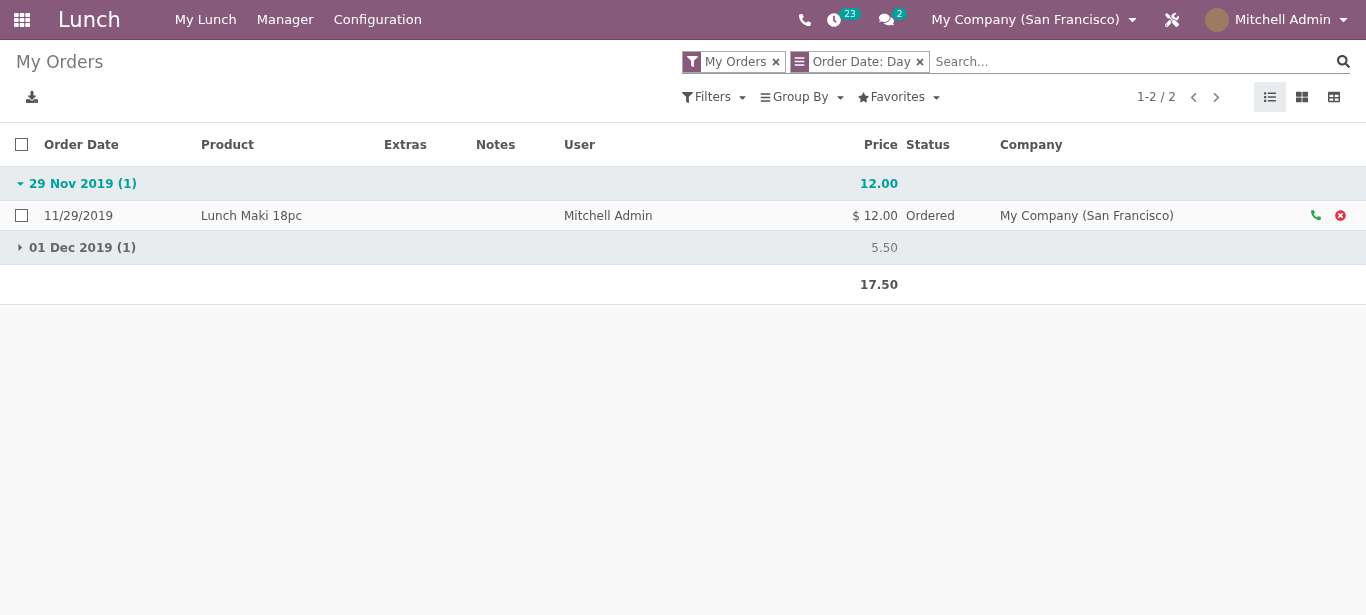 The image size is (1366, 615). I want to click on apps-menu-icon, so click(22, 19).